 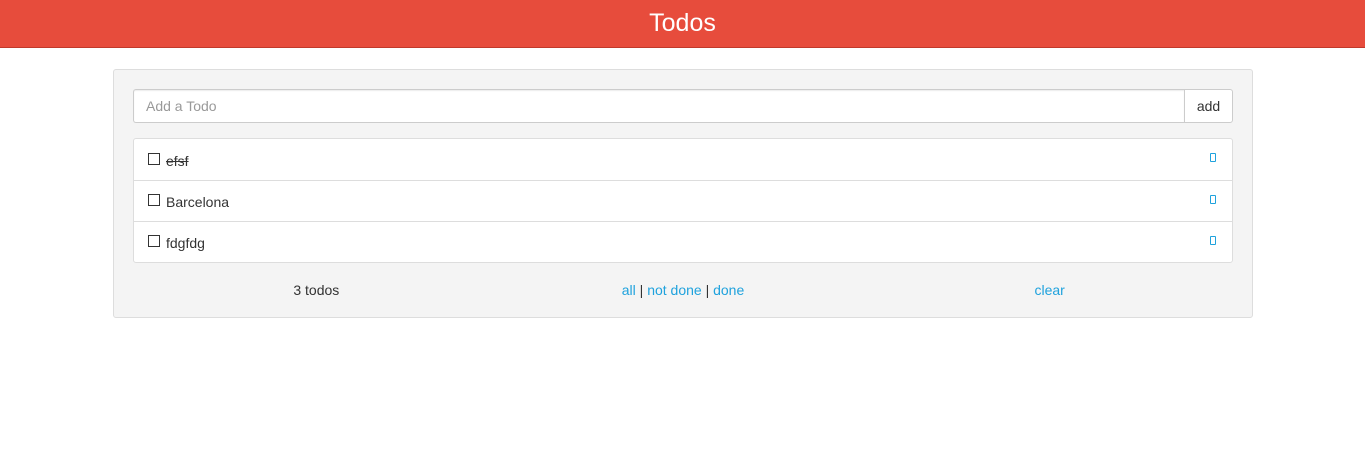 I want to click on add-todo-form: add, so click(x=683, y=106).